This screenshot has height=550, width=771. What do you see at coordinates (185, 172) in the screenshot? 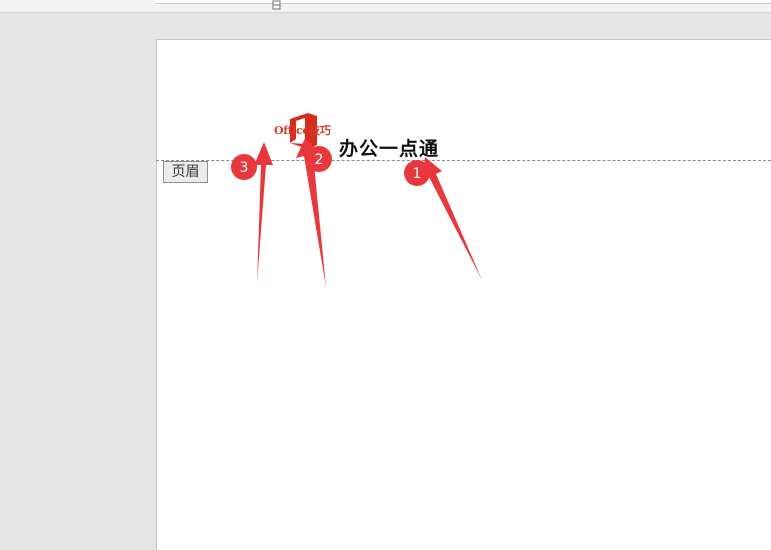
I see `header-label-tag: 页眉` at bounding box center [185, 172].